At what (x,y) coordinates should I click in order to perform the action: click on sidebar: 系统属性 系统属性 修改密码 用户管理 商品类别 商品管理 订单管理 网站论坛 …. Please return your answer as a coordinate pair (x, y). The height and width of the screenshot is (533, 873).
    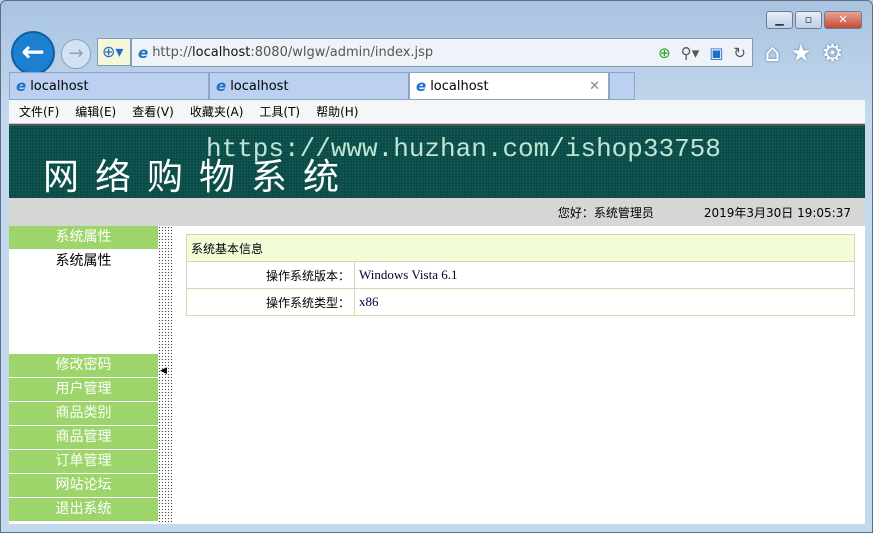
    Looking at the image, I should click on (83, 375).